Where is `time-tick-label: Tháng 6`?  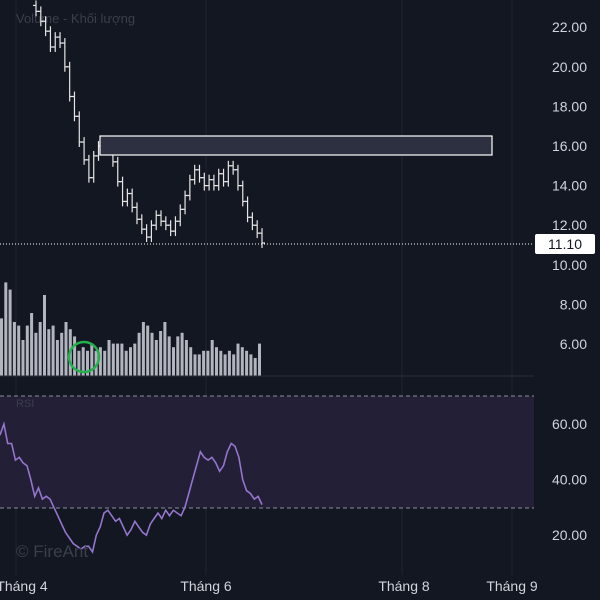 time-tick-label: Tháng 6 is located at coordinates (206, 586).